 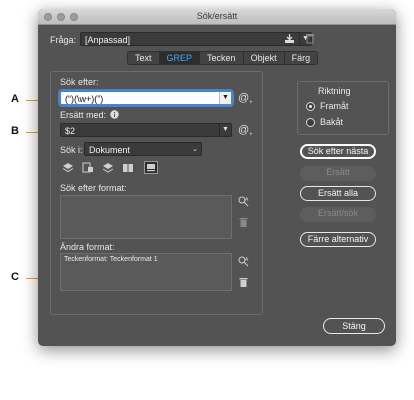 I want to click on query-value: [Anpassad], so click(x=108, y=40).